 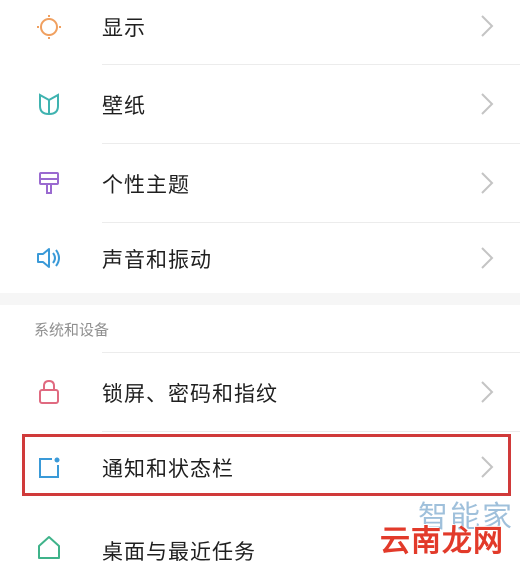 What do you see at coordinates (49, 27) in the screenshot?
I see `brightness-icon` at bounding box center [49, 27].